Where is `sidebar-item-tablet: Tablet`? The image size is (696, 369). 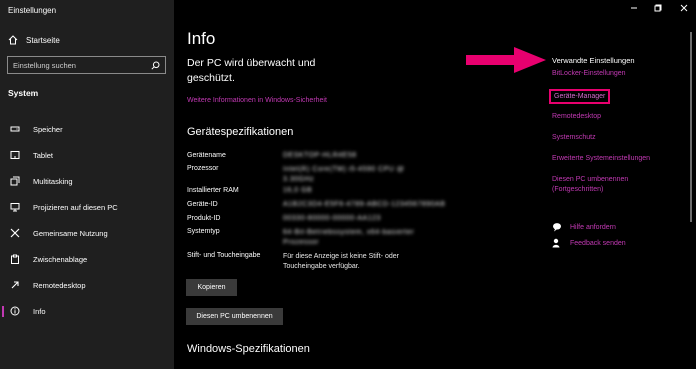 sidebar-item-tablet: Tablet is located at coordinates (87, 155).